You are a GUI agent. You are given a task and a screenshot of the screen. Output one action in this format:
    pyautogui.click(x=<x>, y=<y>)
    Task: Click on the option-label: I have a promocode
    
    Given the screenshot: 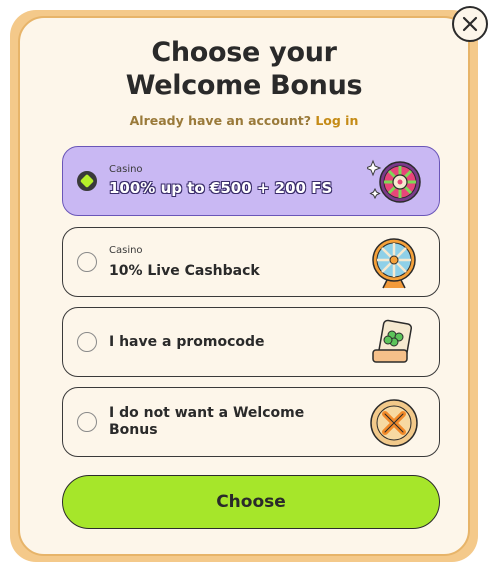 What is the action you would take?
    pyautogui.click(x=187, y=342)
    